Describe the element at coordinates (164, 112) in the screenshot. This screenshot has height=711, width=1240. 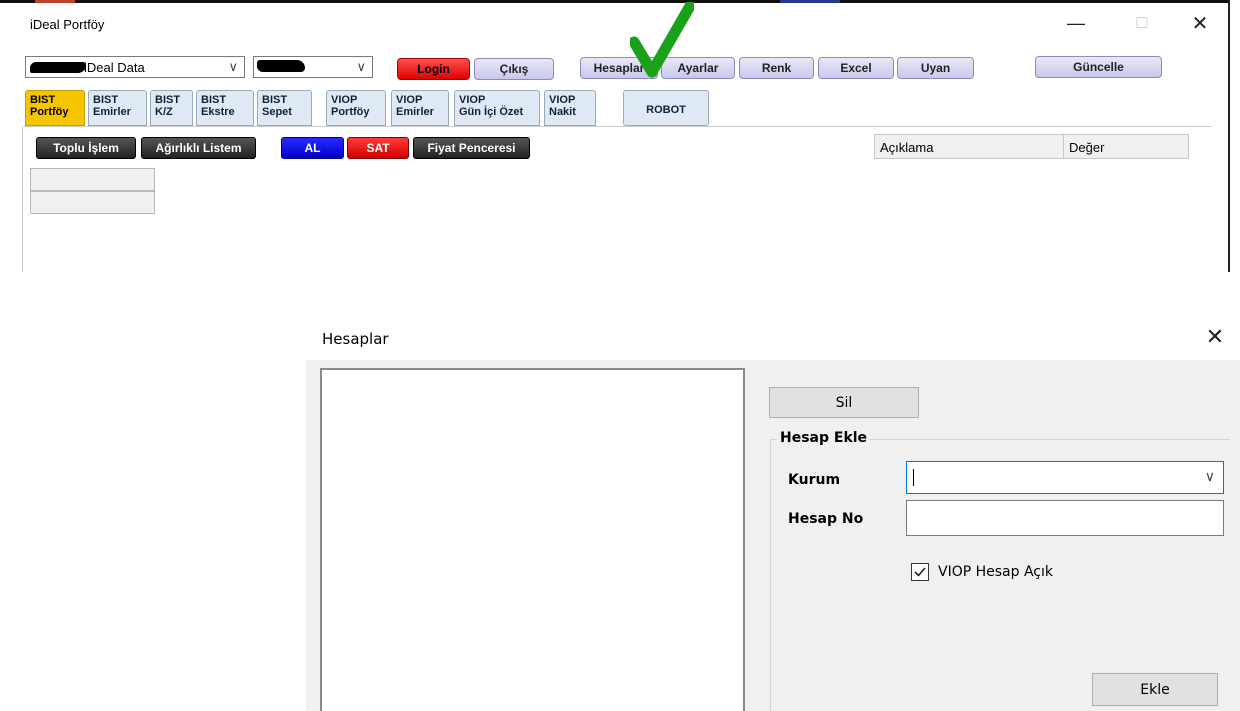
I see `tab-label-line2: K/Z` at that location.